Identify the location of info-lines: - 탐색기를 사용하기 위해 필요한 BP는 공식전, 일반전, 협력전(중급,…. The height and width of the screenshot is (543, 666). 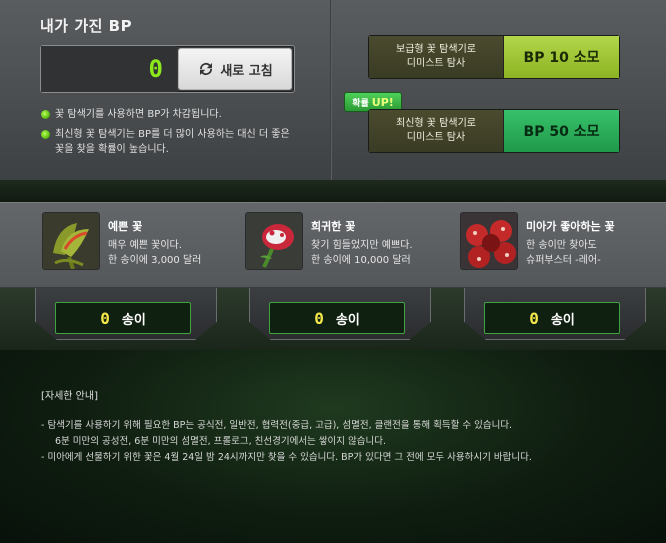
(341, 442).